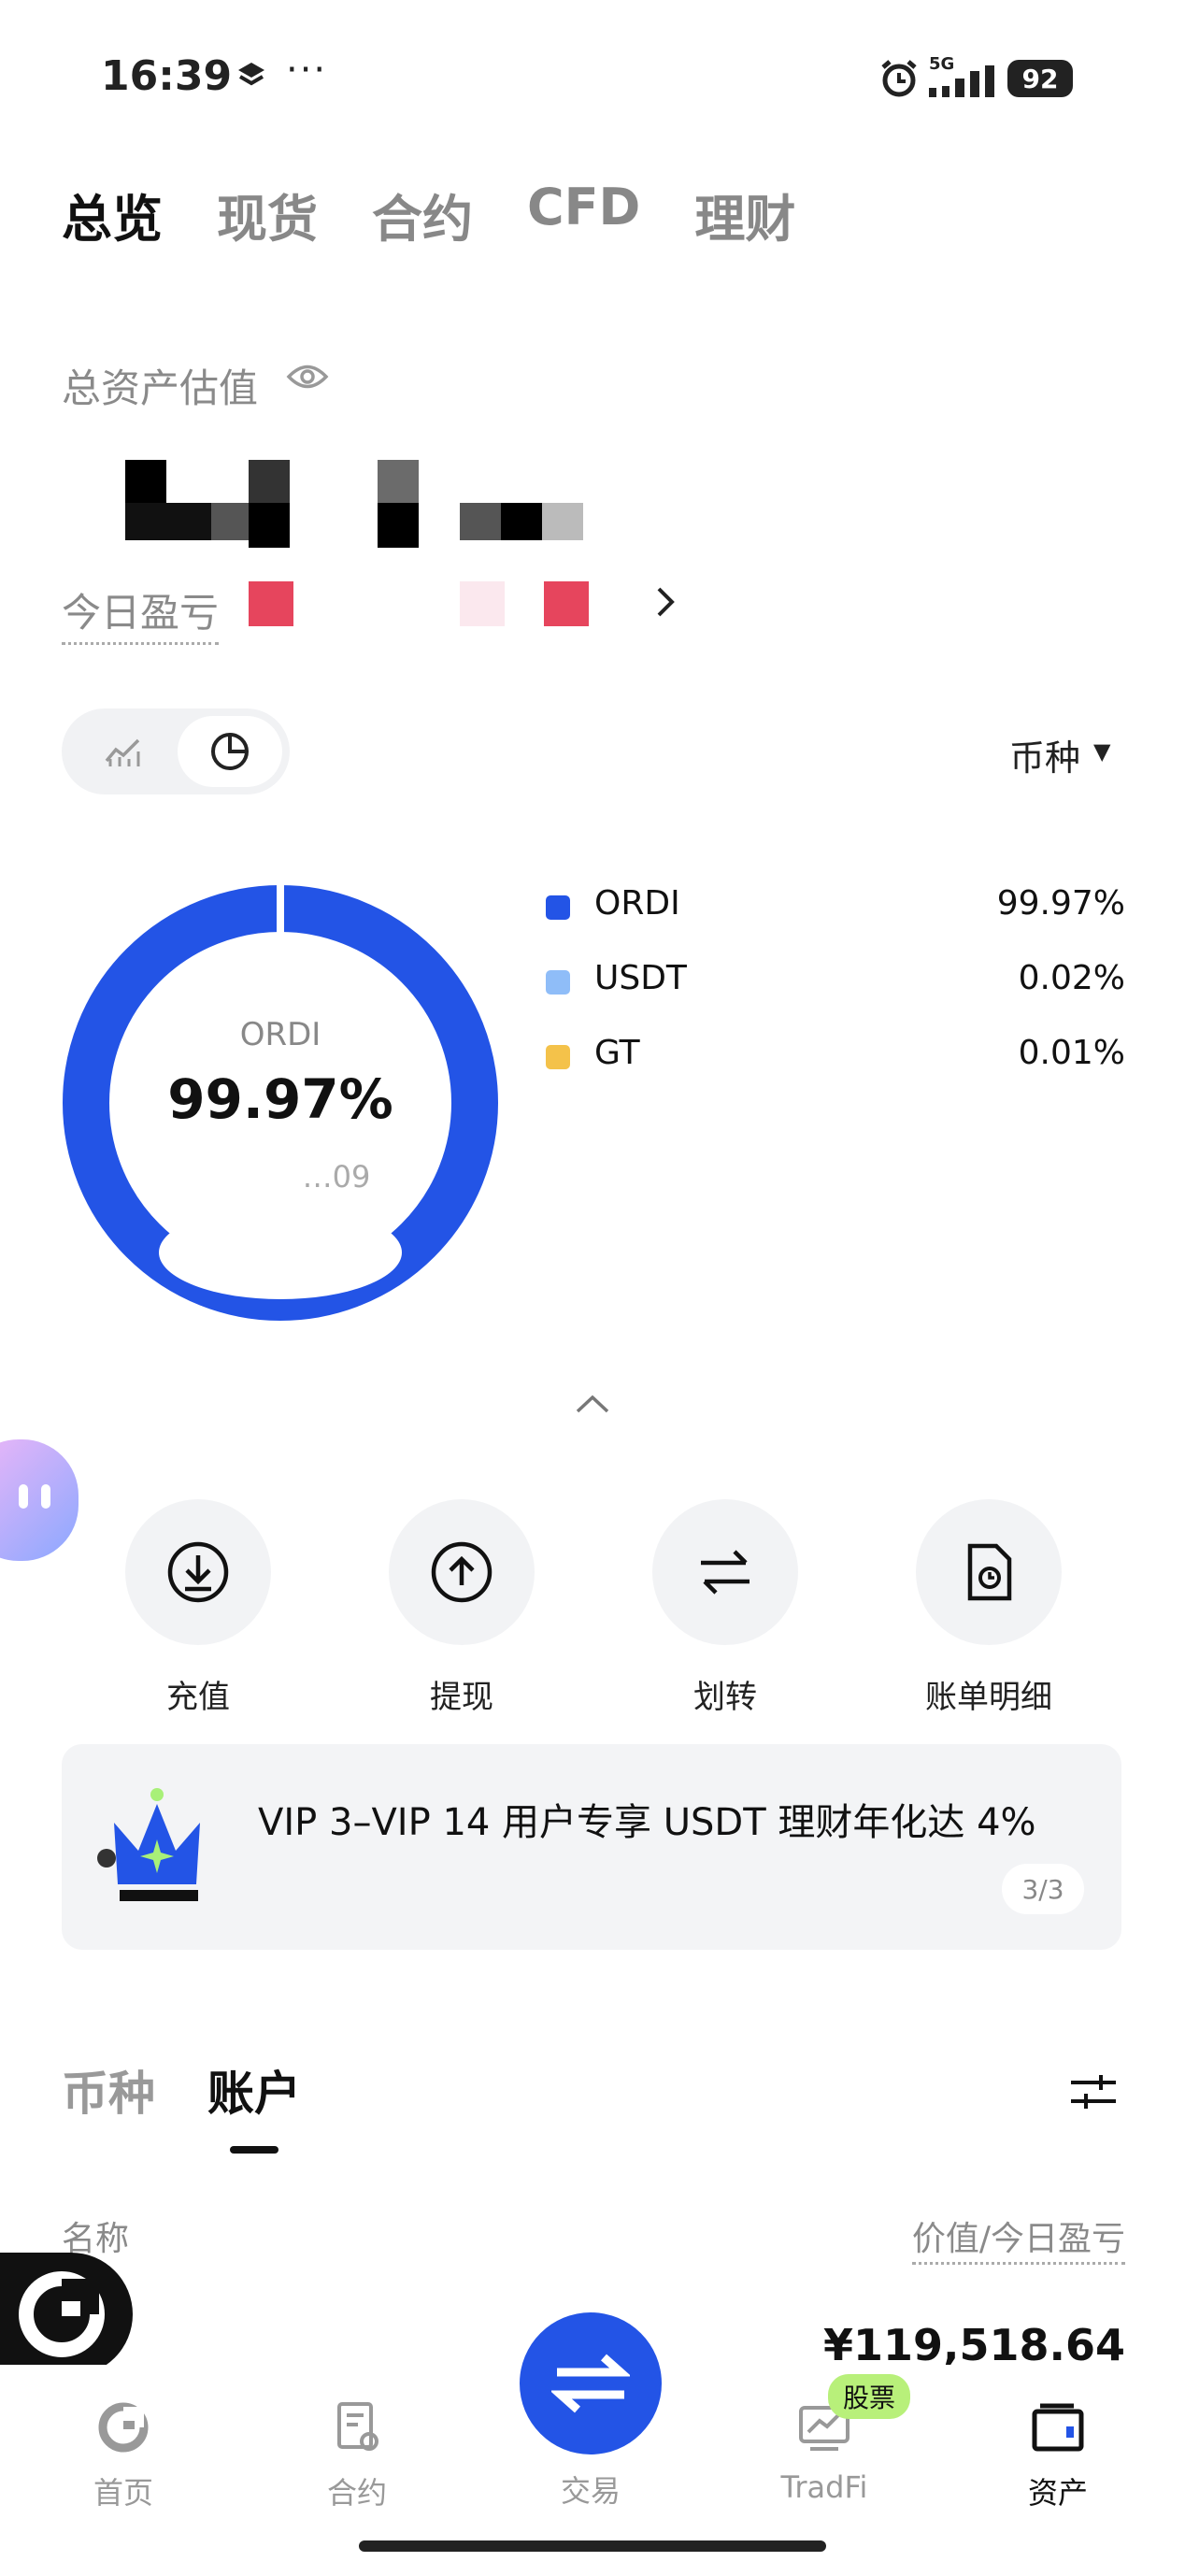 The image size is (1185, 2576). I want to click on tab-indicator, so click(254, 2150).